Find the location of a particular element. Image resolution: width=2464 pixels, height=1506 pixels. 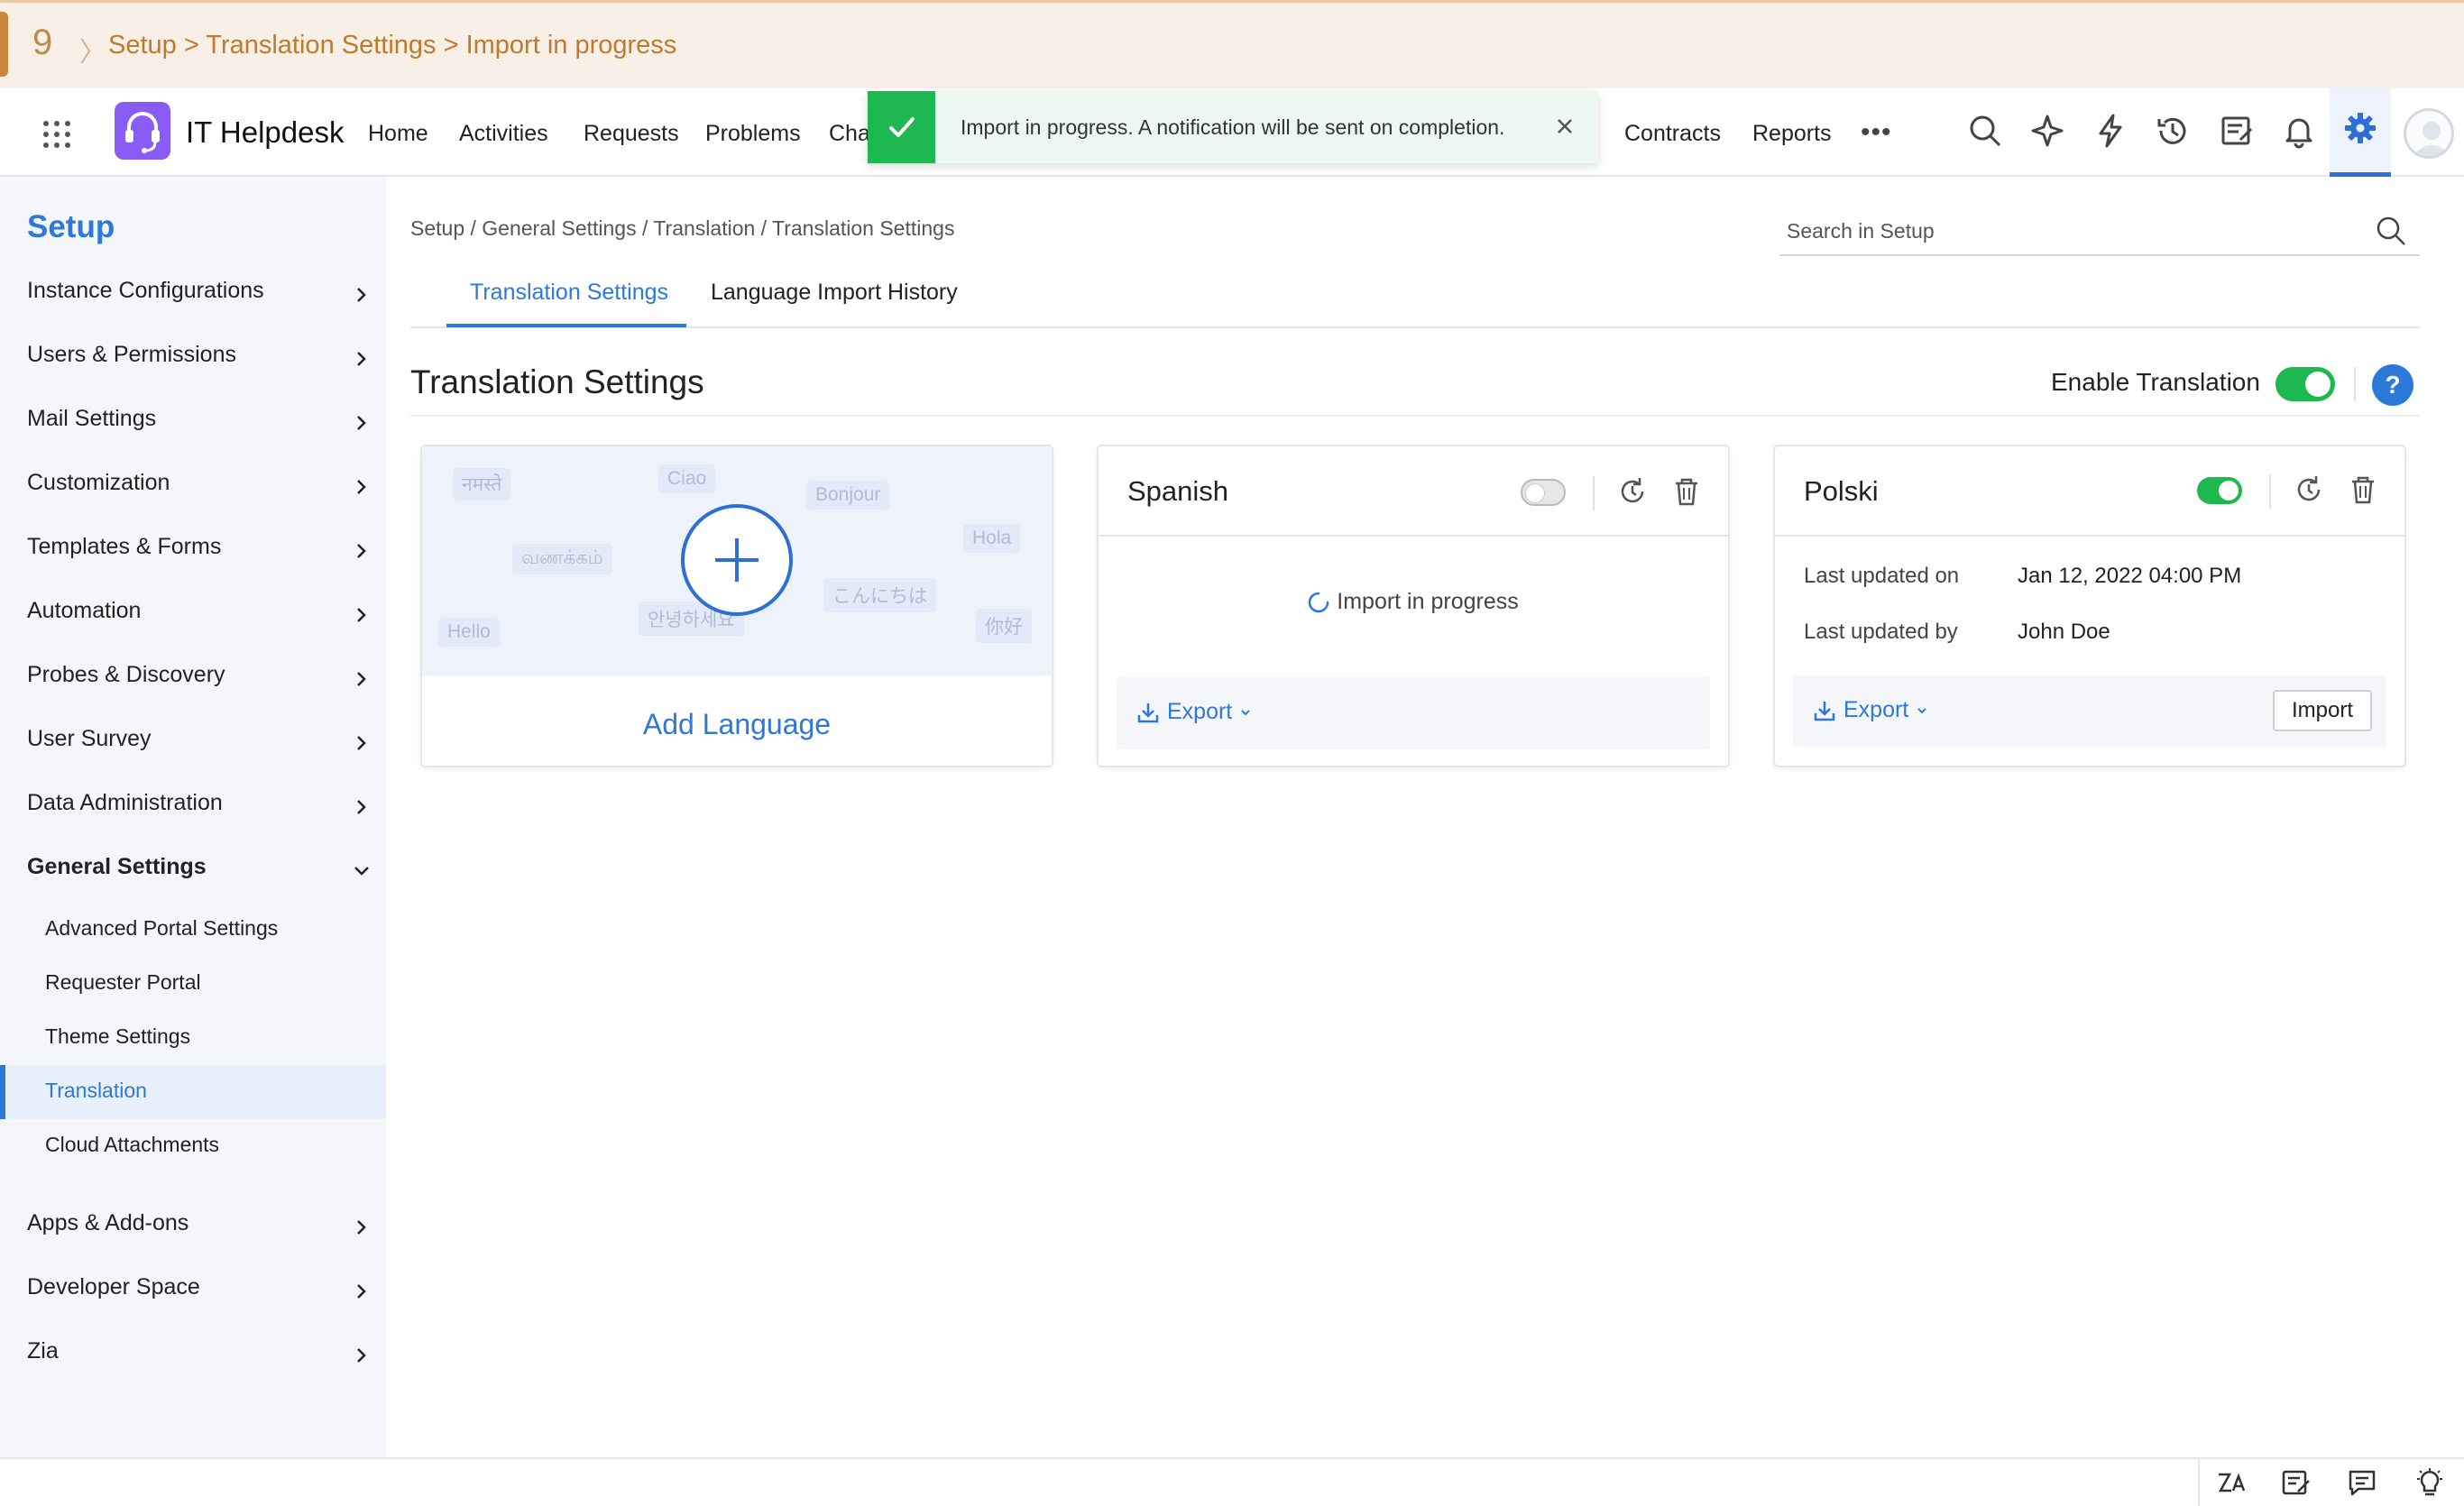

import-status: Import in progress is located at coordinates (1414, 602).